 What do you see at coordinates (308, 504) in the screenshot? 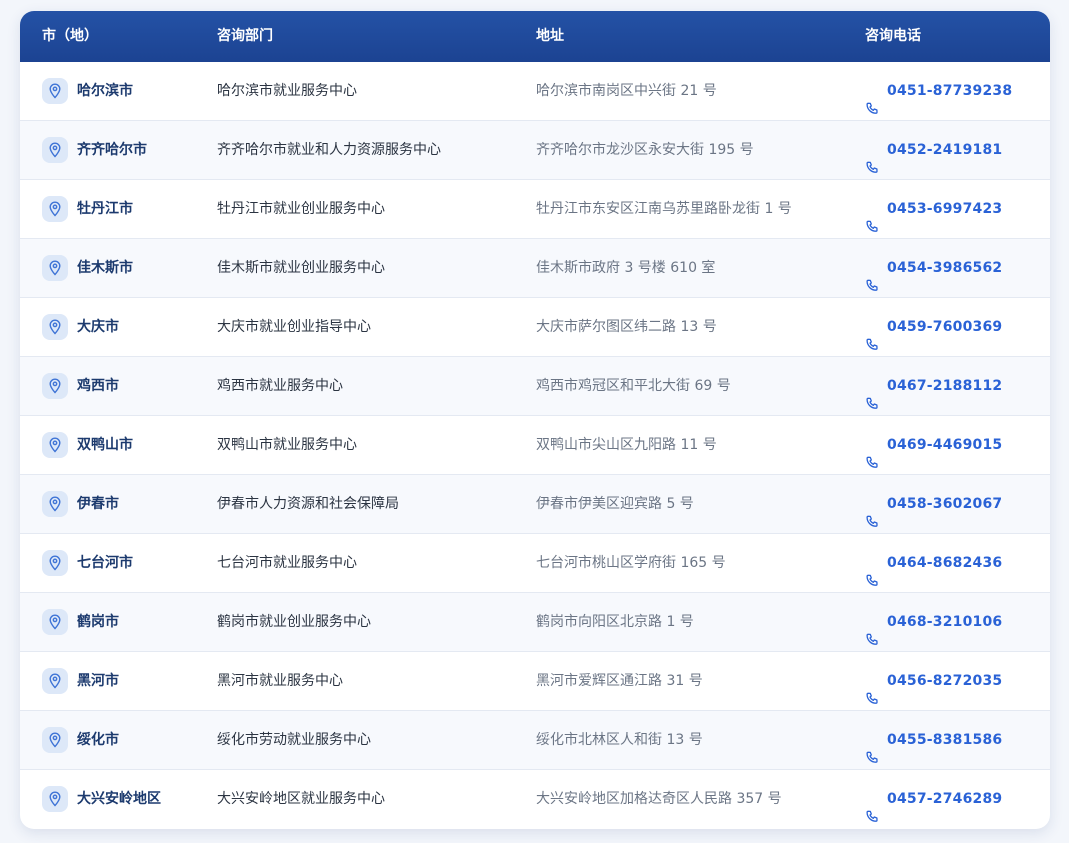
I see `dept-cell: 伊春市人力资源和社会保障局` at bounding box center [308, 504].